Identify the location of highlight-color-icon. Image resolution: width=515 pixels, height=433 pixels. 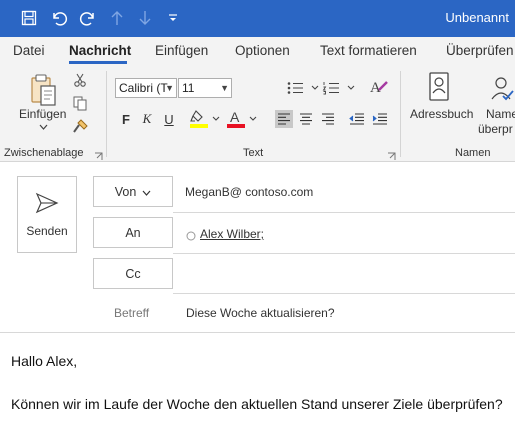
(206, 119).